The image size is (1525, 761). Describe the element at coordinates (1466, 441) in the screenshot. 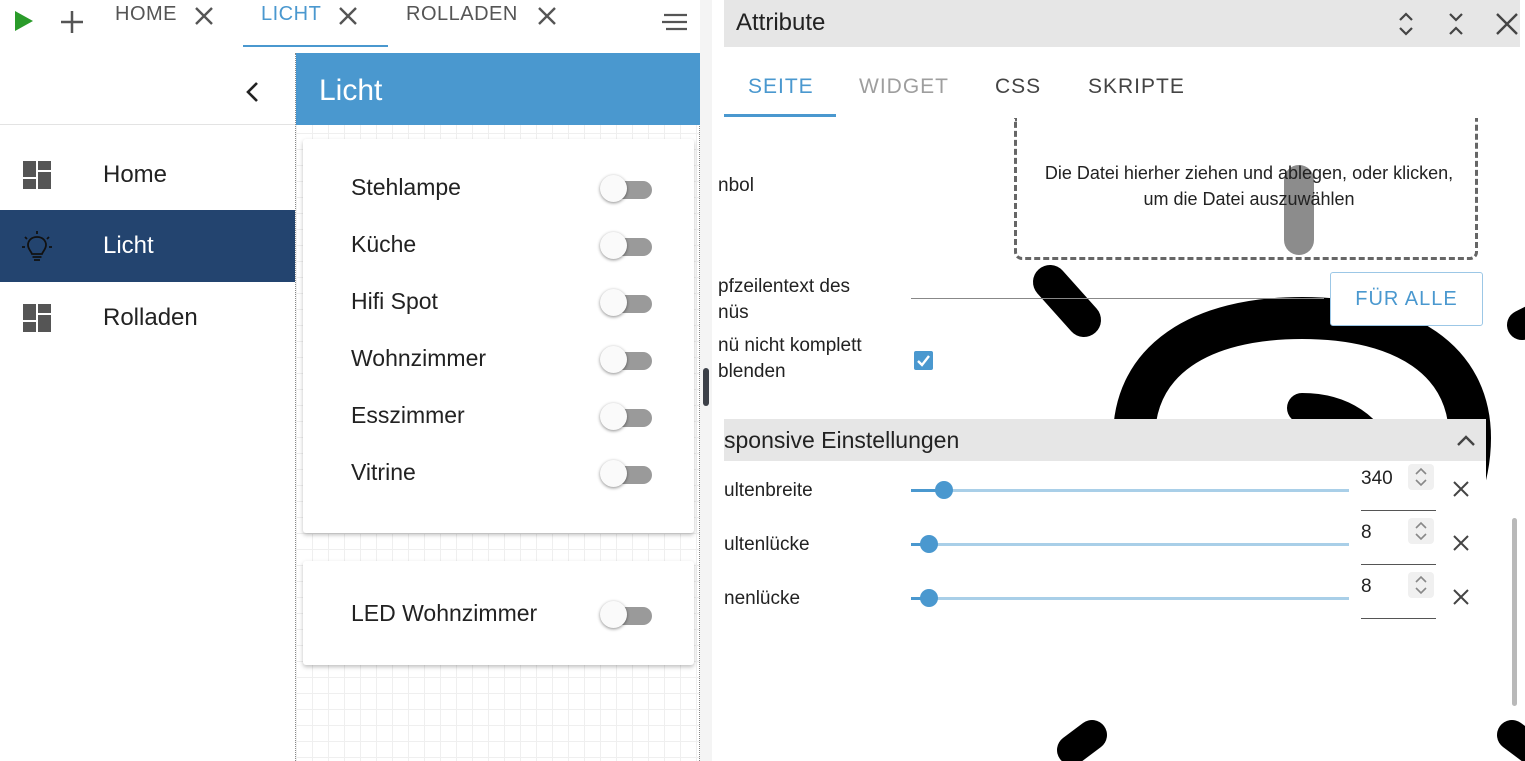

I see `chevron-up-icon` at that location.